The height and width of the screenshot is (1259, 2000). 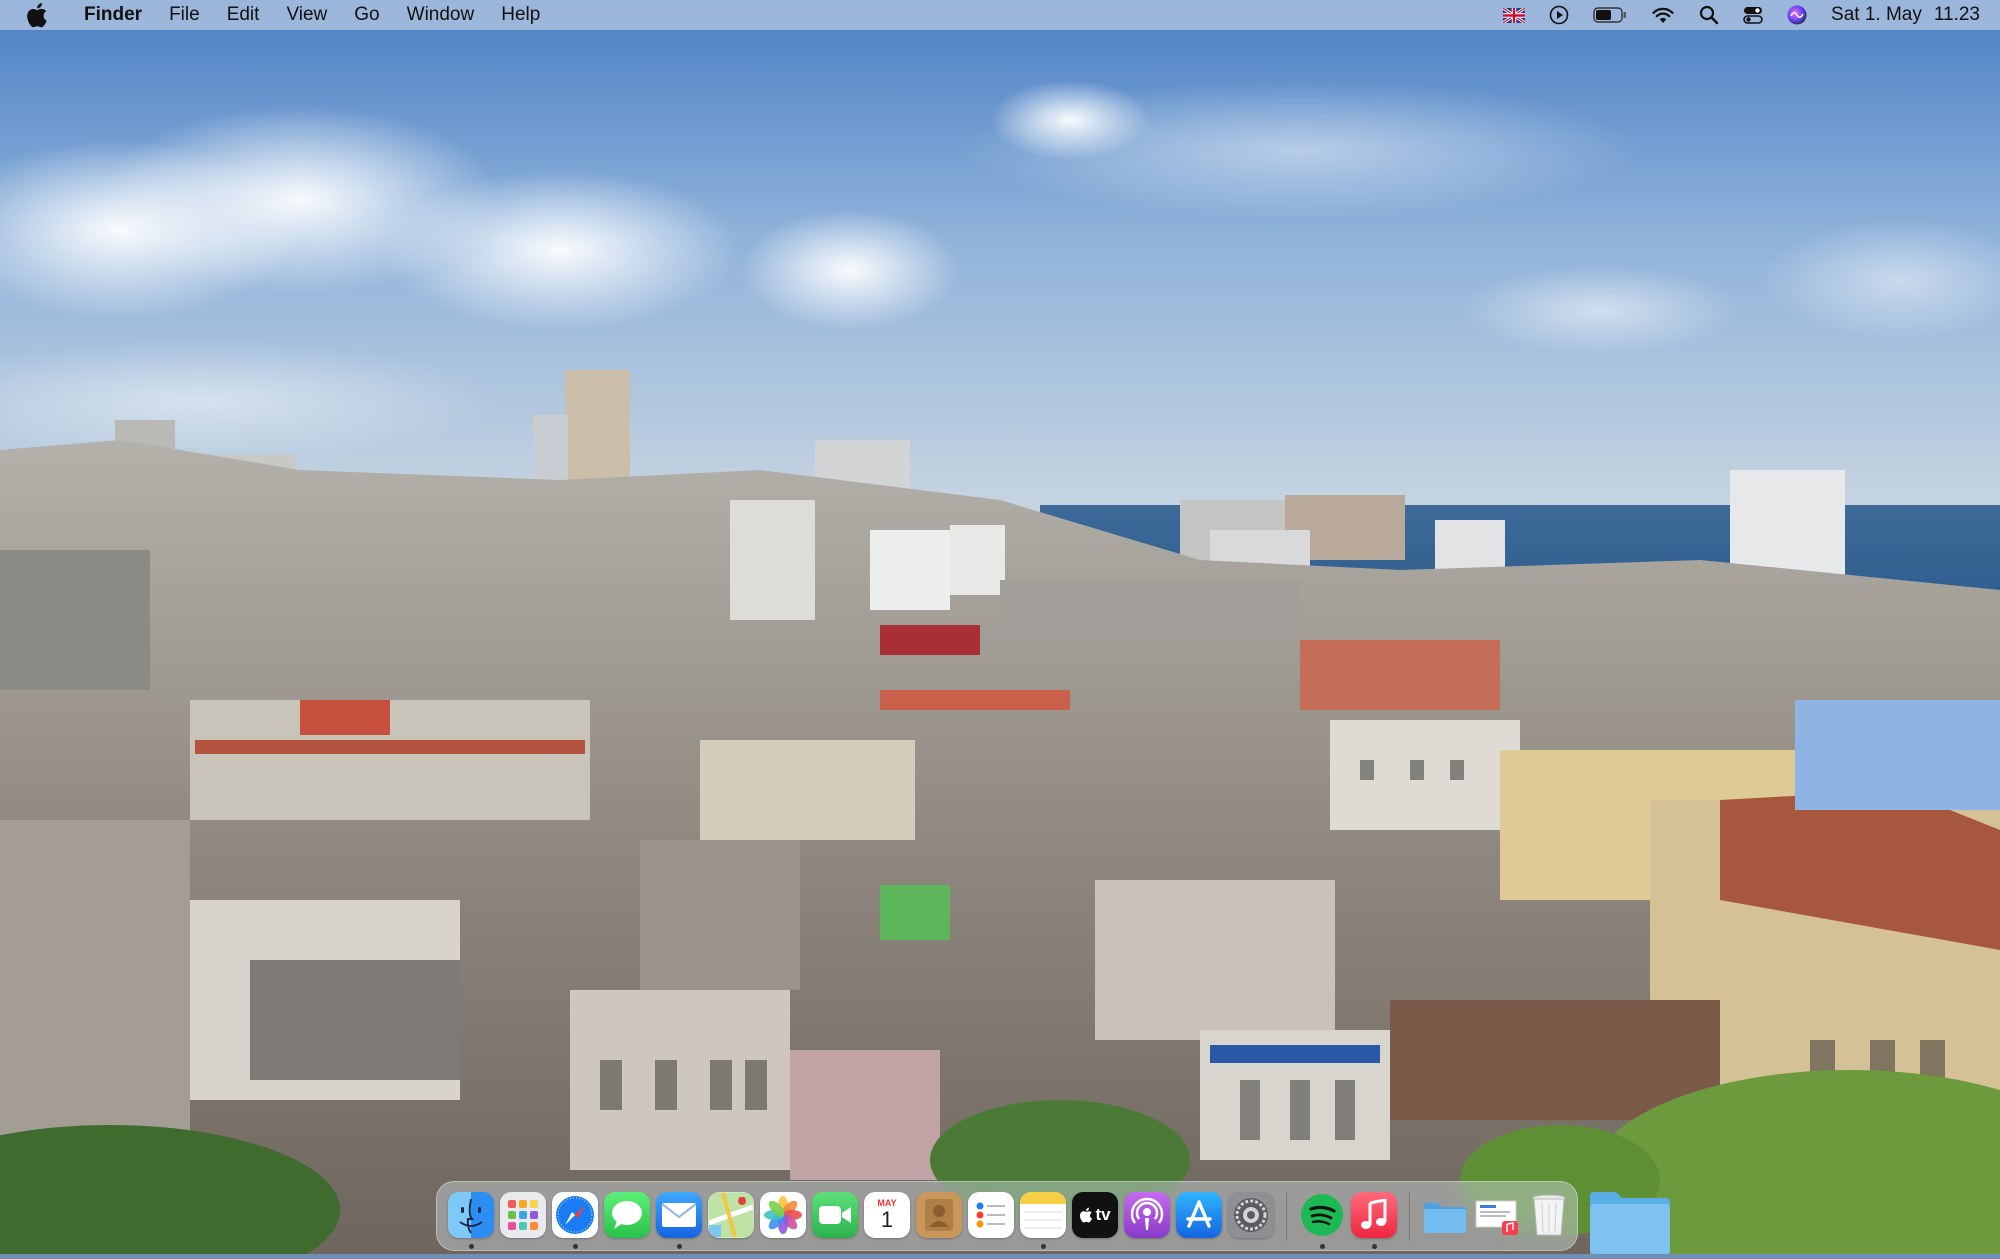 I want to click on safari-icon, so click(x=575, y=1215).